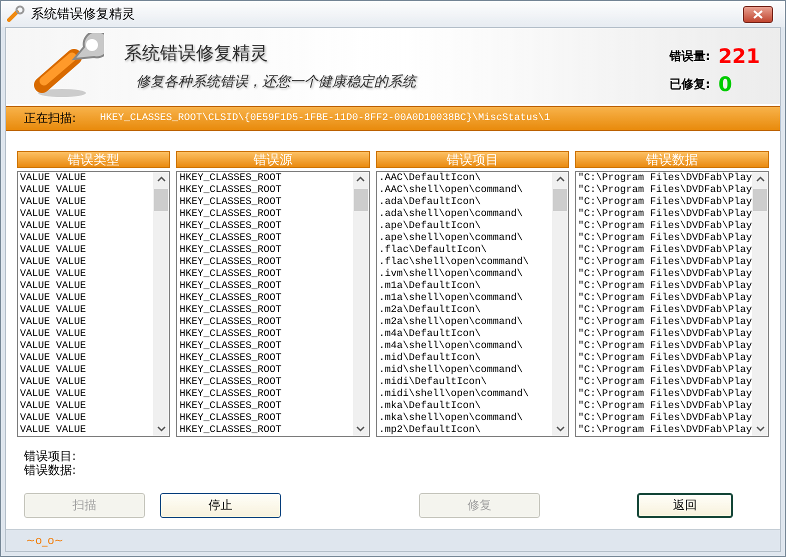  I want to click on list-item: .mka\shell\open\command\, so click(464, 419).